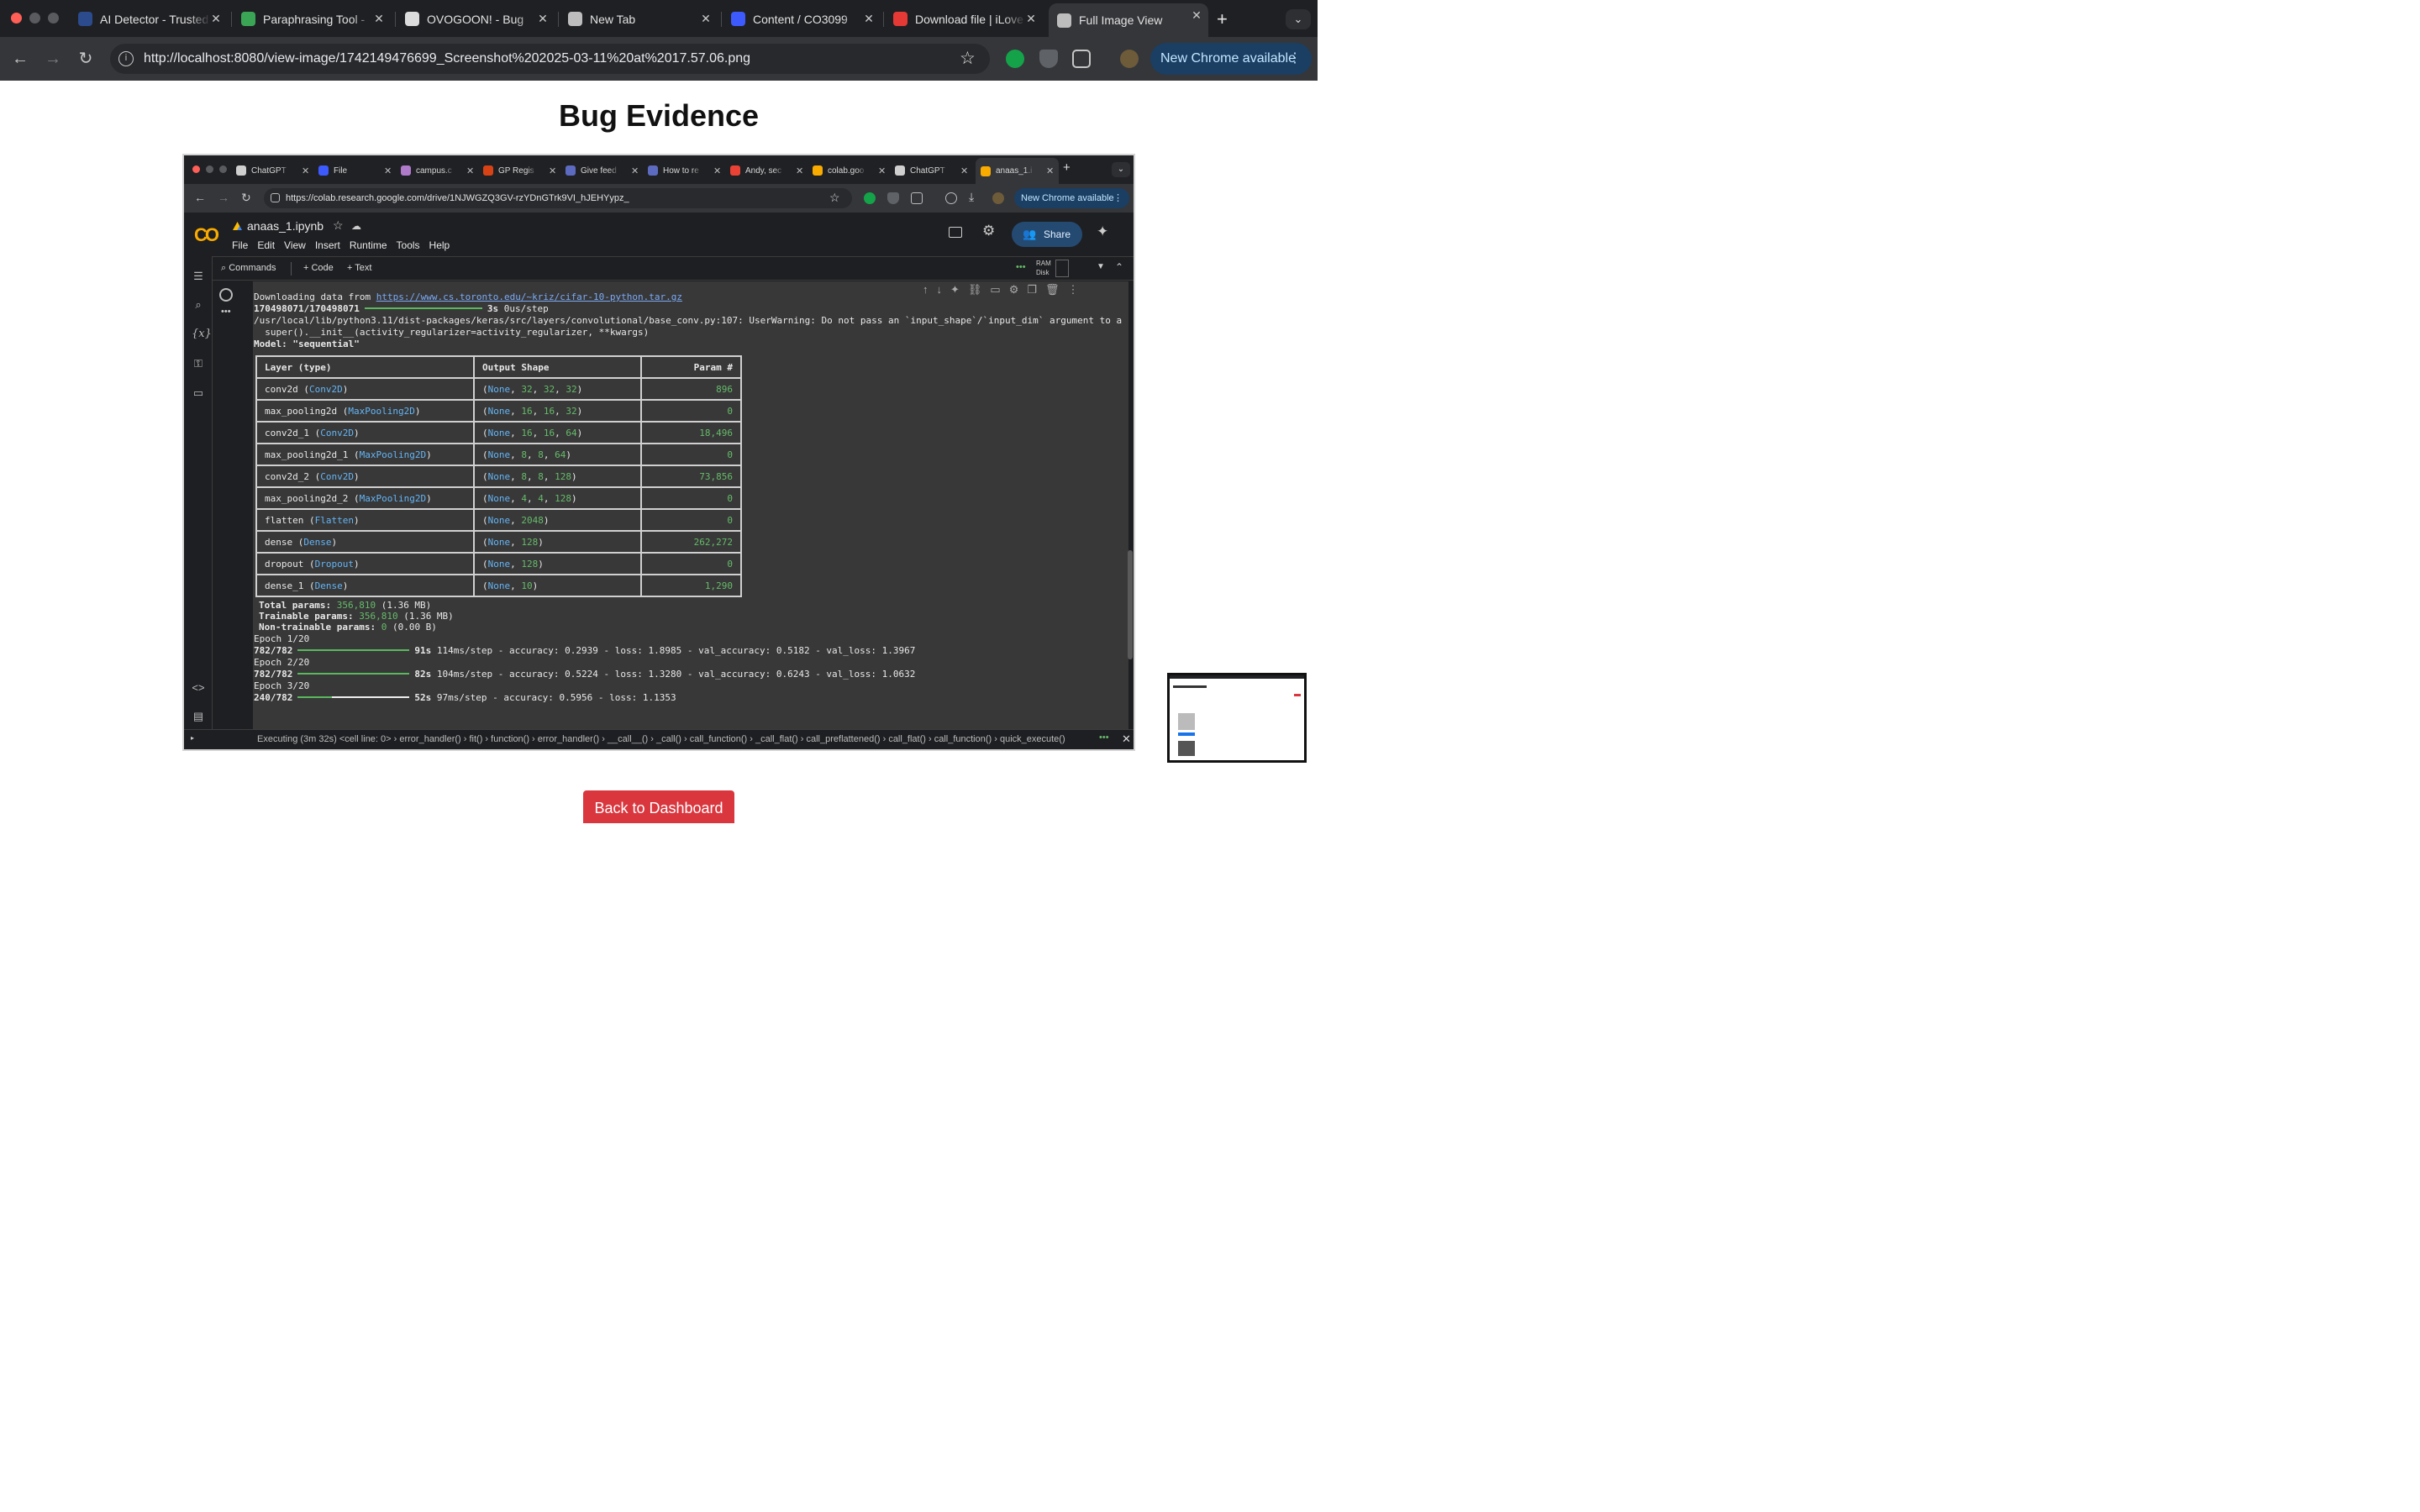  I want to click on output-scrollbar, so click(1131, 604).